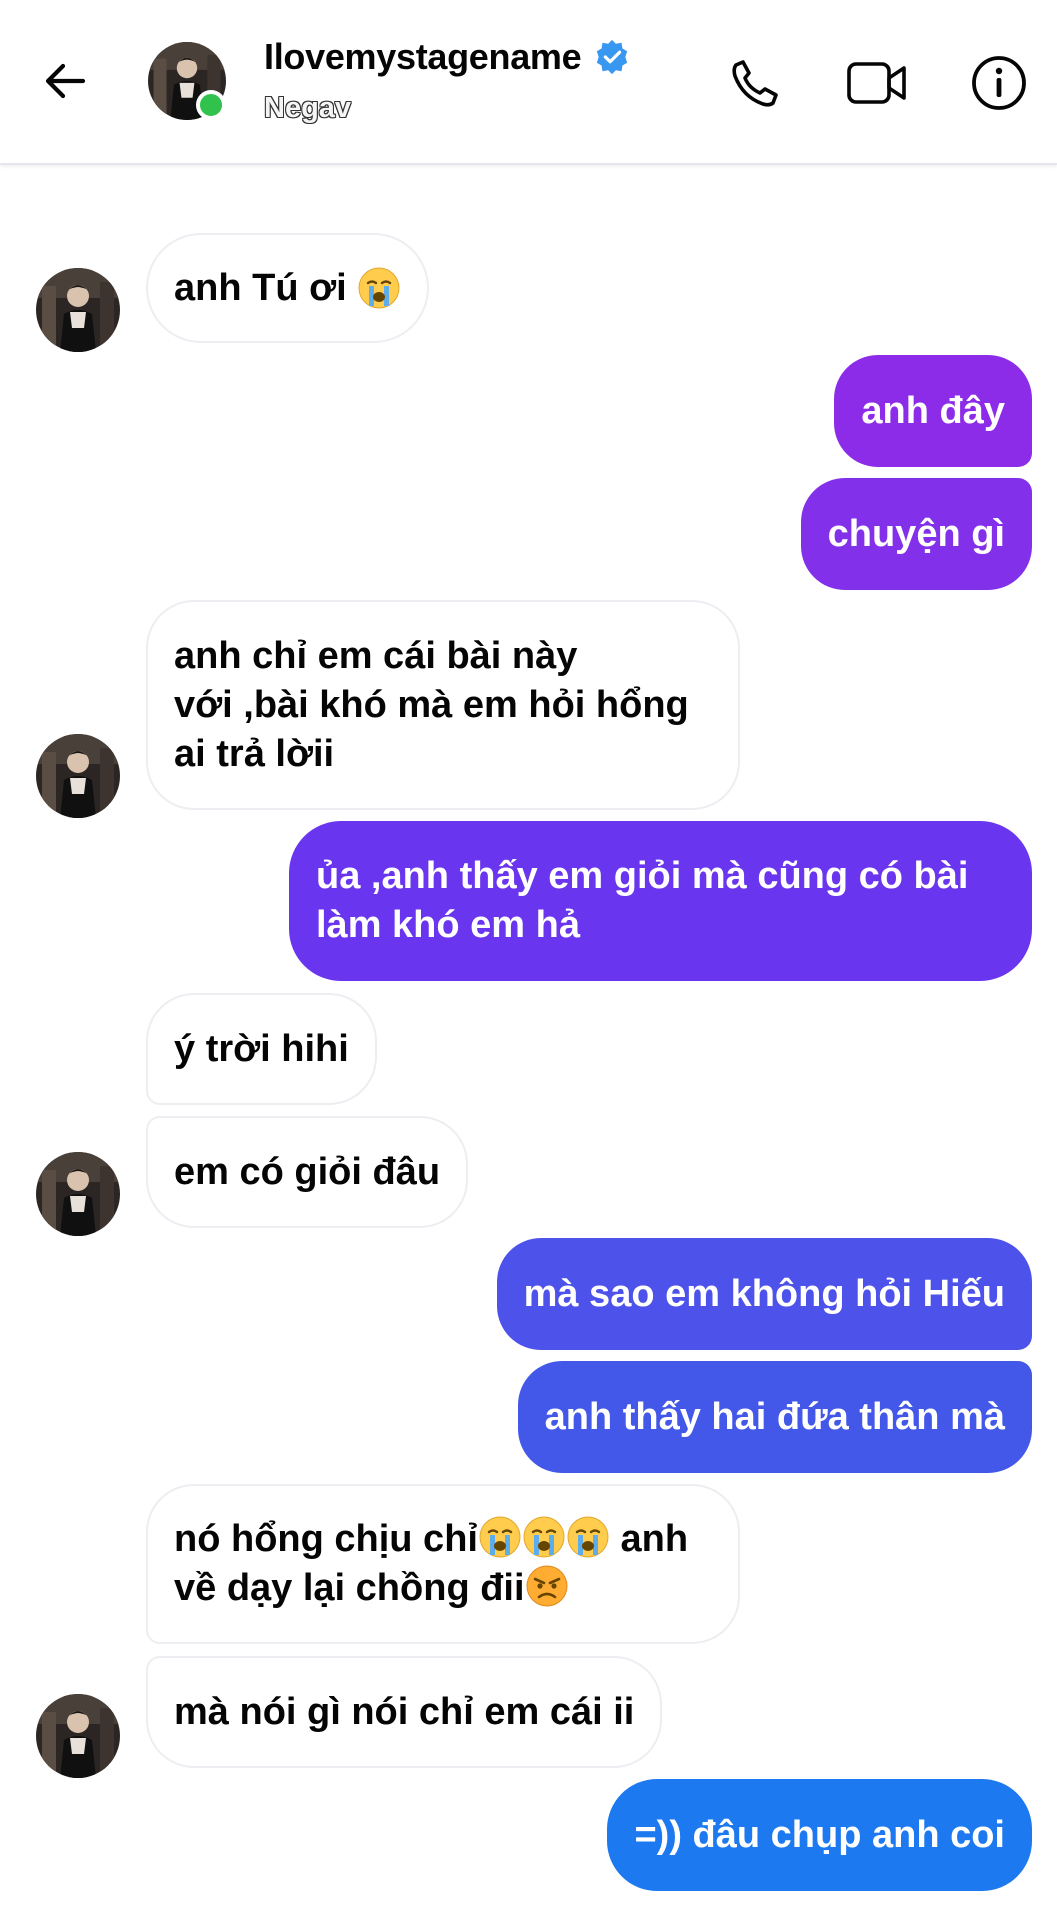  I want to click on message-text-line: ủa ,anh thấy em giỏi mà cũng có bài, so click(642, 876).